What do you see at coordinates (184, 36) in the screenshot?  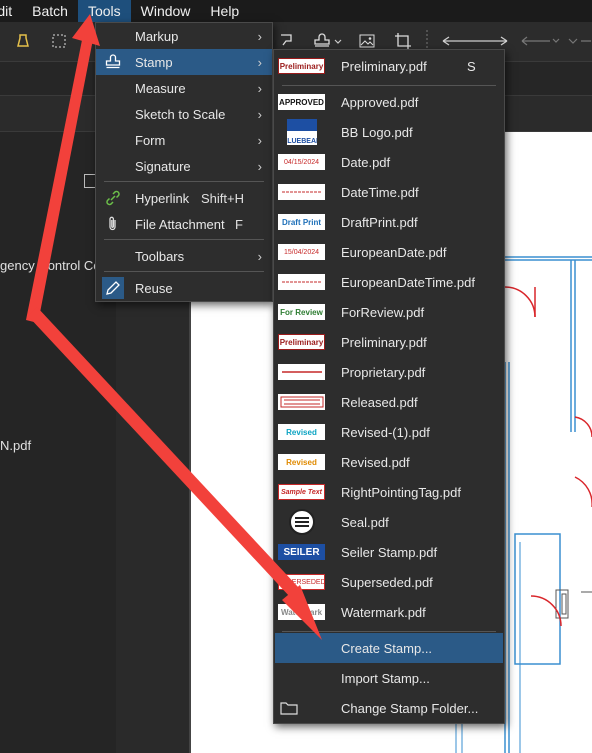 I see `menu-item-markup: Markup ›` at bounding box center [184, 36].